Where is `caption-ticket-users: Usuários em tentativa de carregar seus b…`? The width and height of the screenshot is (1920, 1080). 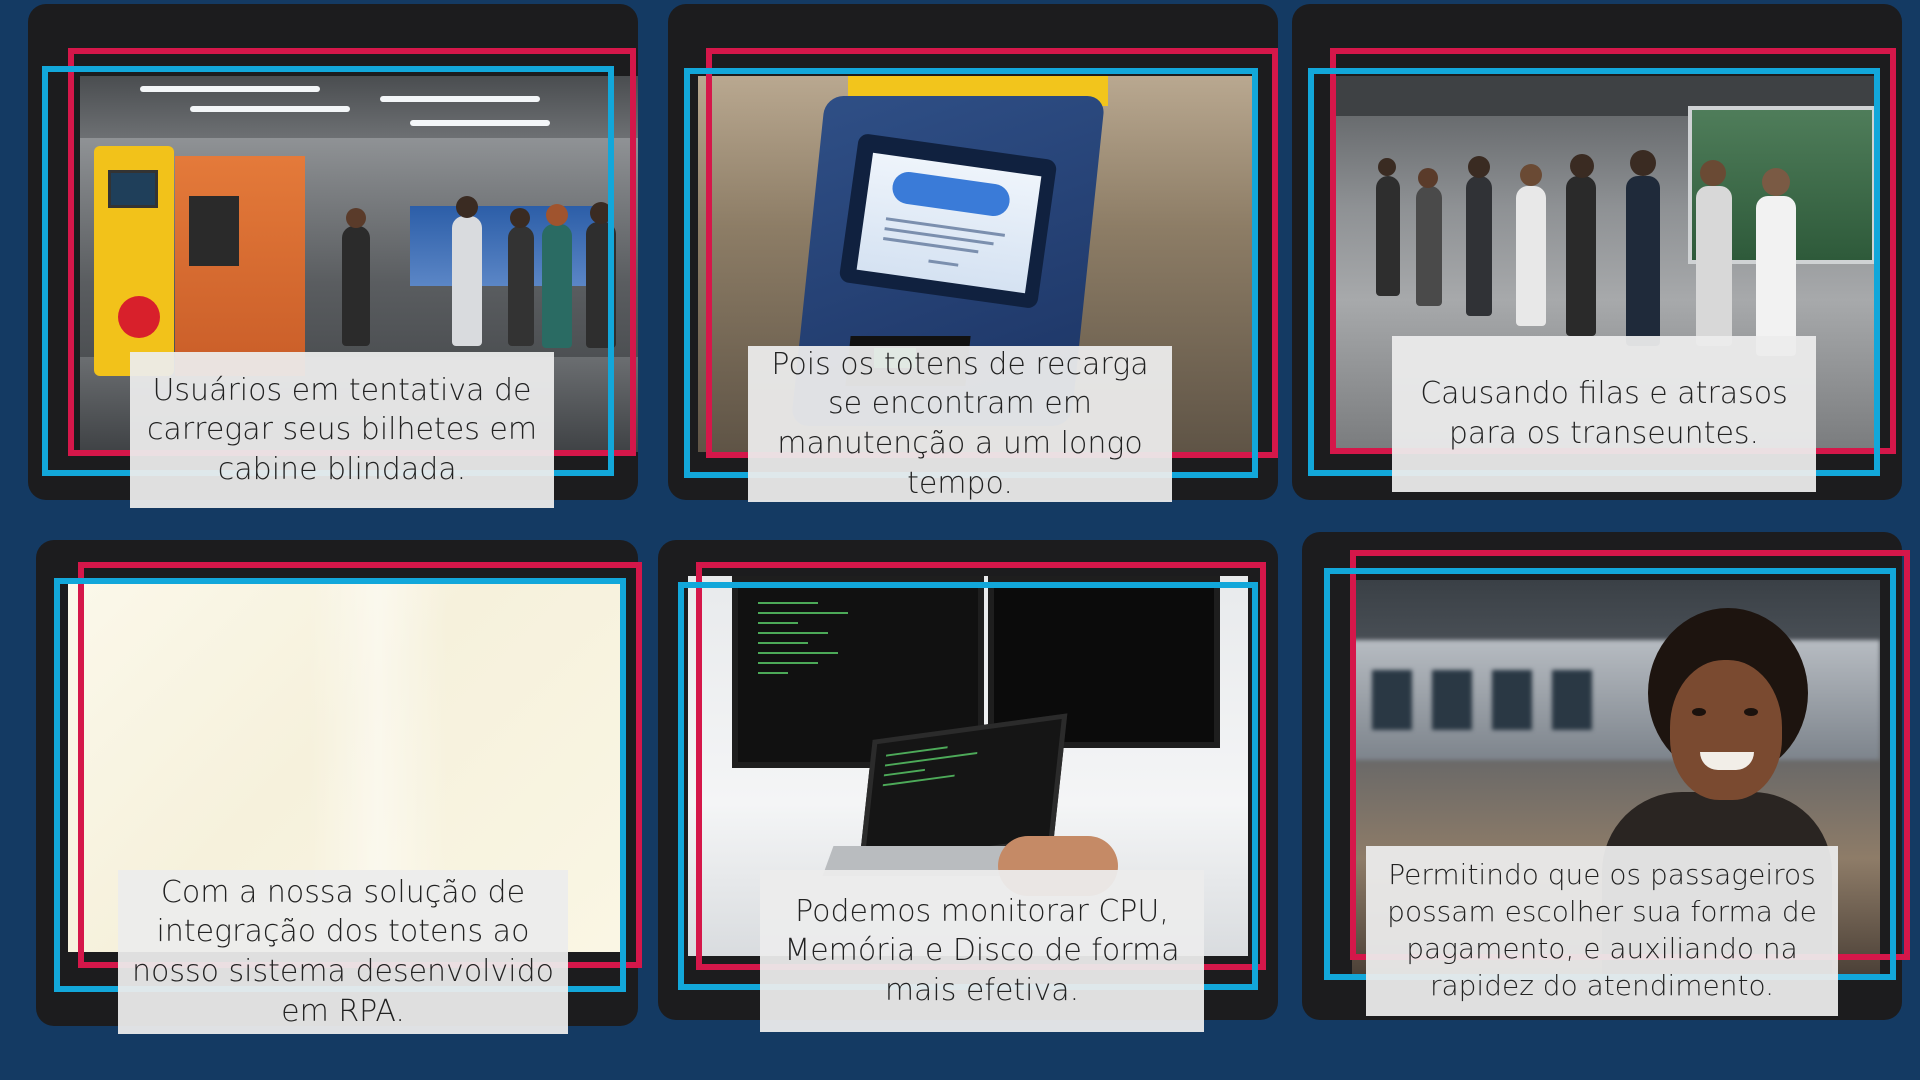 caption-ticket-users: Usuários em tentativa de carregar seus b… is located at coordinates (342, 430).